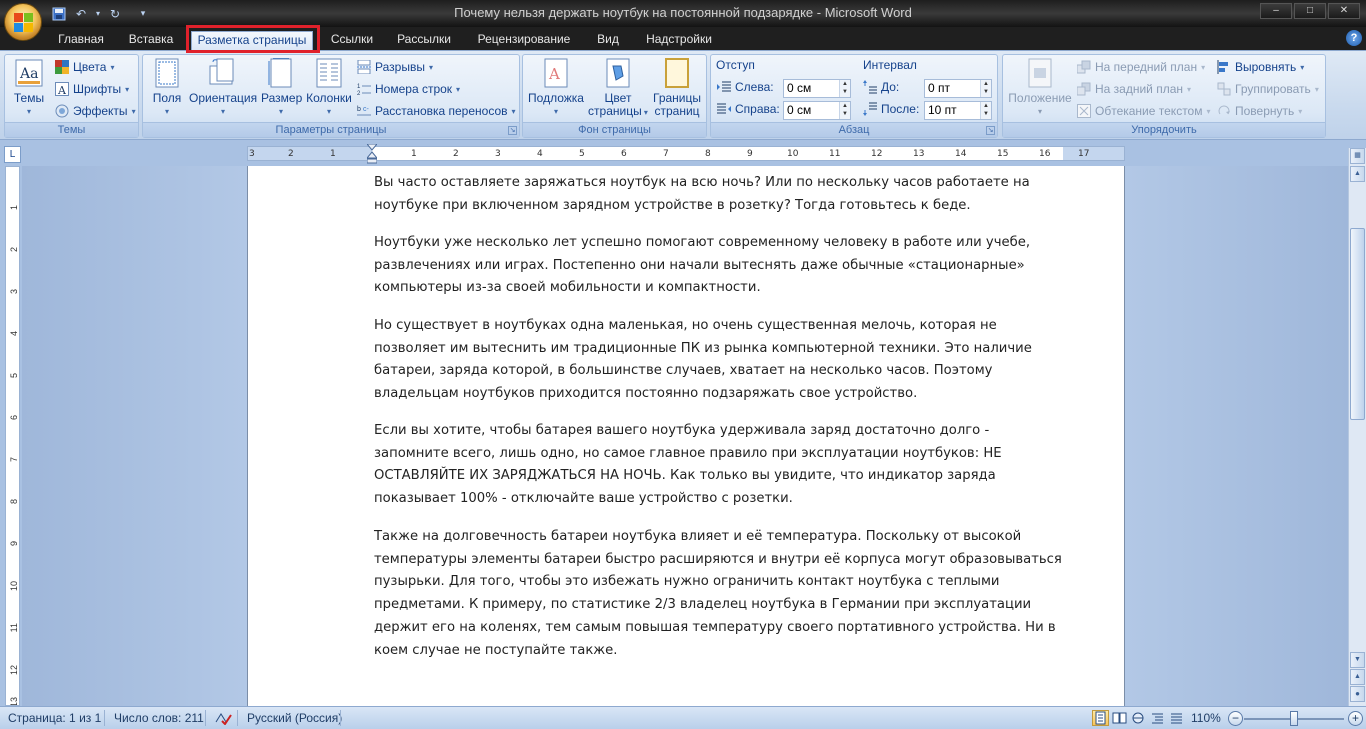  Describe the element at coordinates (1100, 718) in the screenshot. I see `print-layout-view-icon` at that location.